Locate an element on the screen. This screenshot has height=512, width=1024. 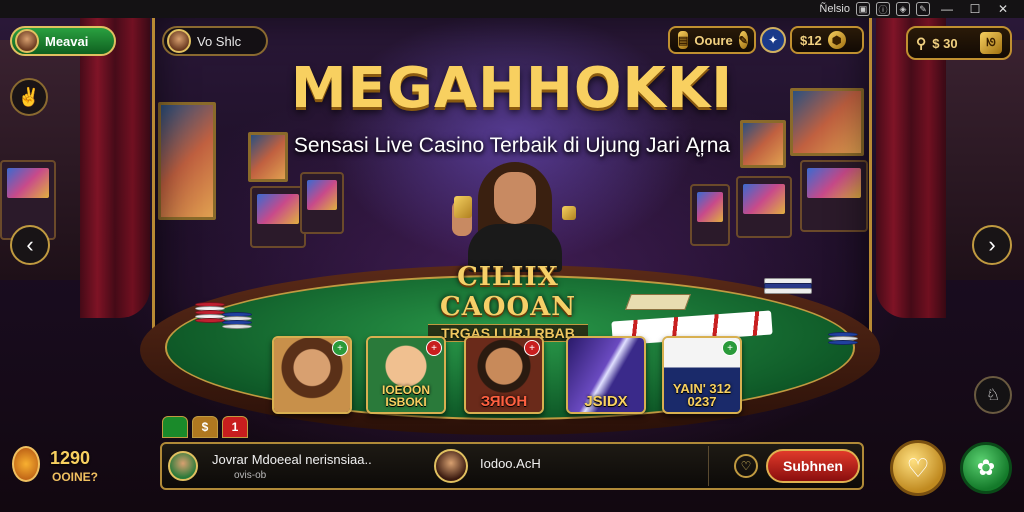
coin-icon: ▤ is located at coordinates (683, 40).